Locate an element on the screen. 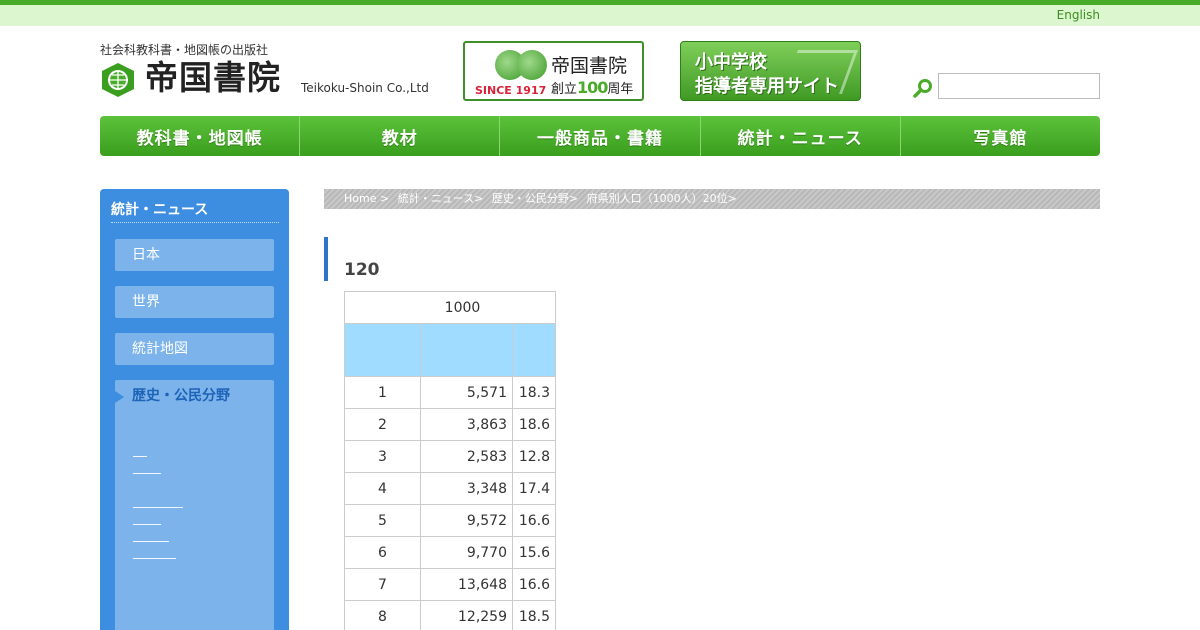 This screenshot has width=1200, height=630. table-header-row is located at coordinates (450, 350).